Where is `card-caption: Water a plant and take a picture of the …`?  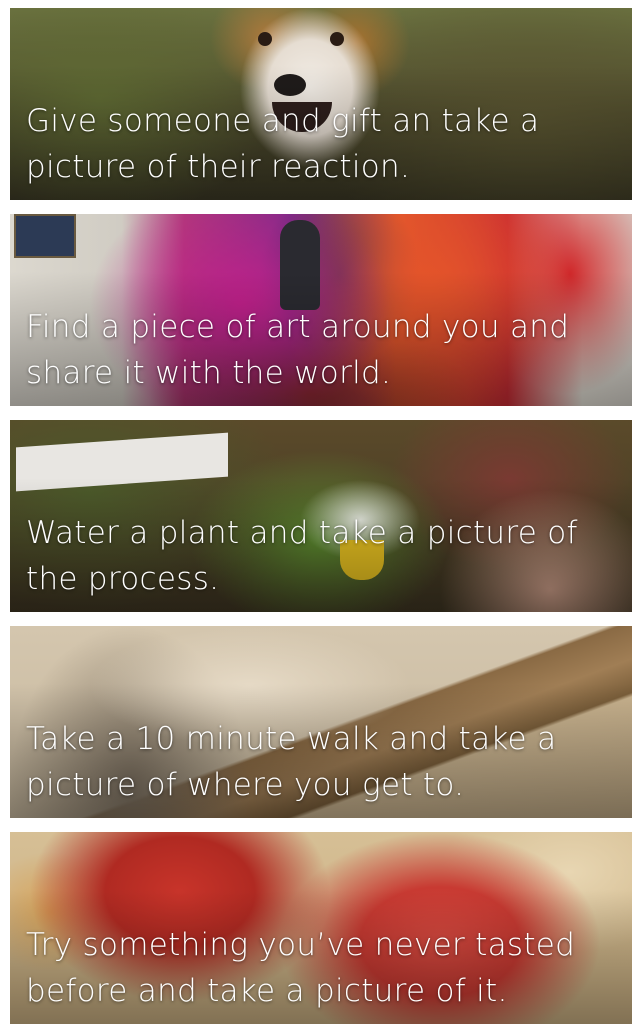
card-caption: Water a plant and take a picture of the … is located at coordinates (302, 556).